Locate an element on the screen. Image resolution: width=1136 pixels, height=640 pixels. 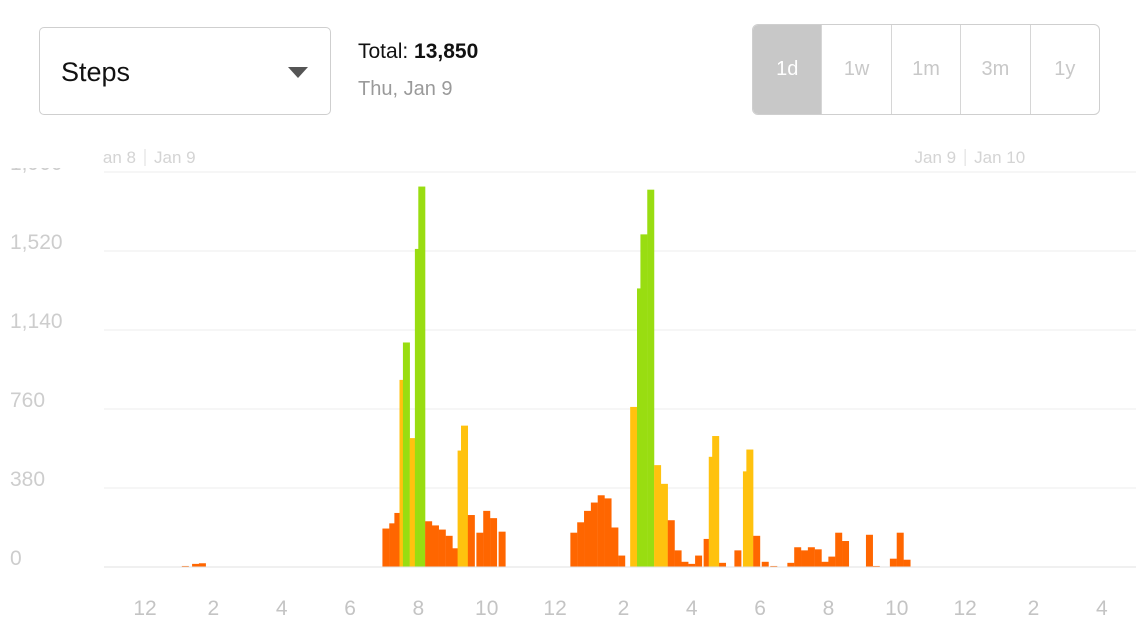
day-marker-right: Jan 9 is located at coordinates (175, 157).